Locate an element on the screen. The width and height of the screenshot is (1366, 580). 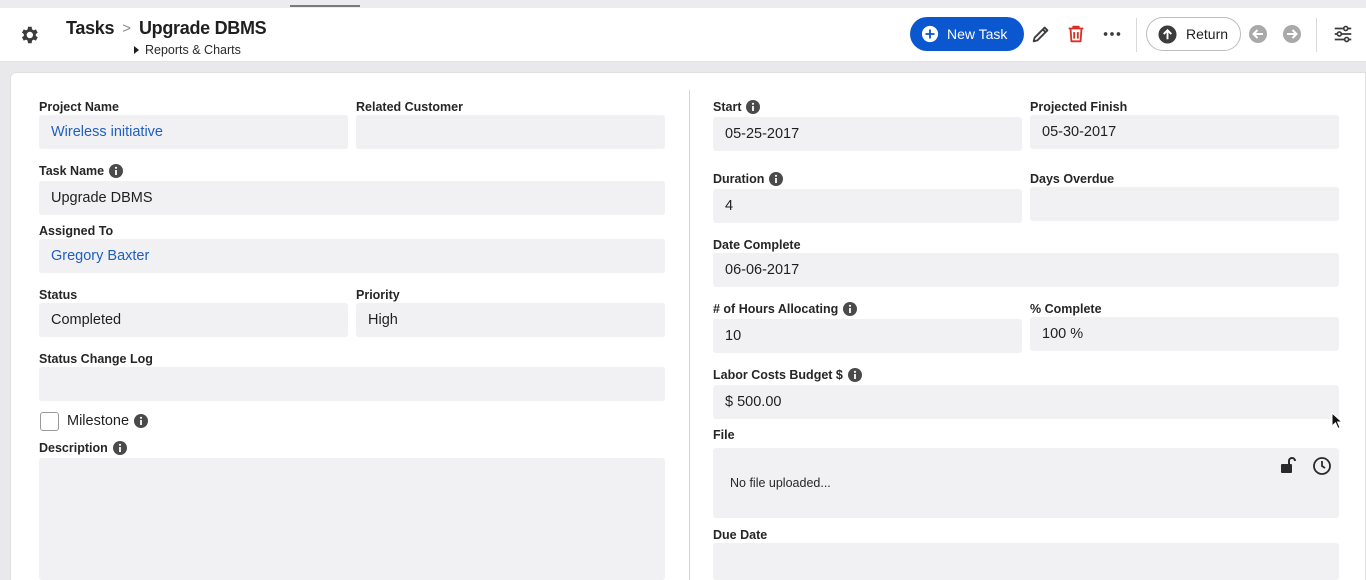
hours-allocating-label: # of Hours Allocating is located at coordinates (785, 309).